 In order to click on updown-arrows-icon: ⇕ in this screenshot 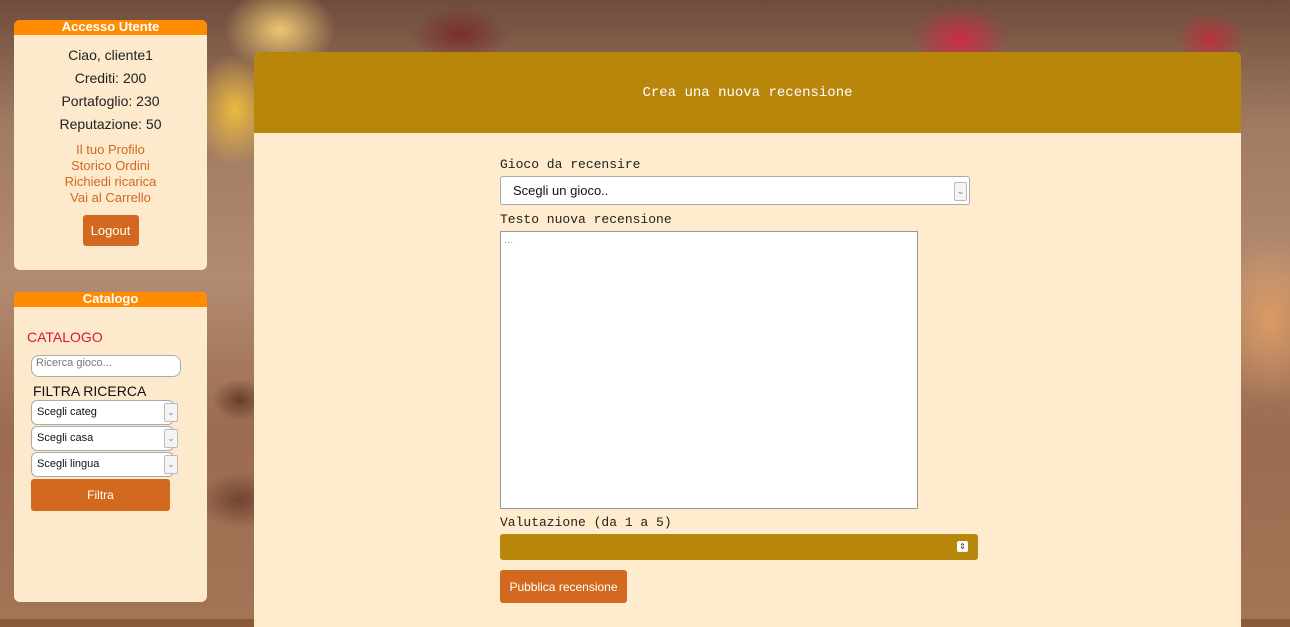, I will do `click(962, 546)`.